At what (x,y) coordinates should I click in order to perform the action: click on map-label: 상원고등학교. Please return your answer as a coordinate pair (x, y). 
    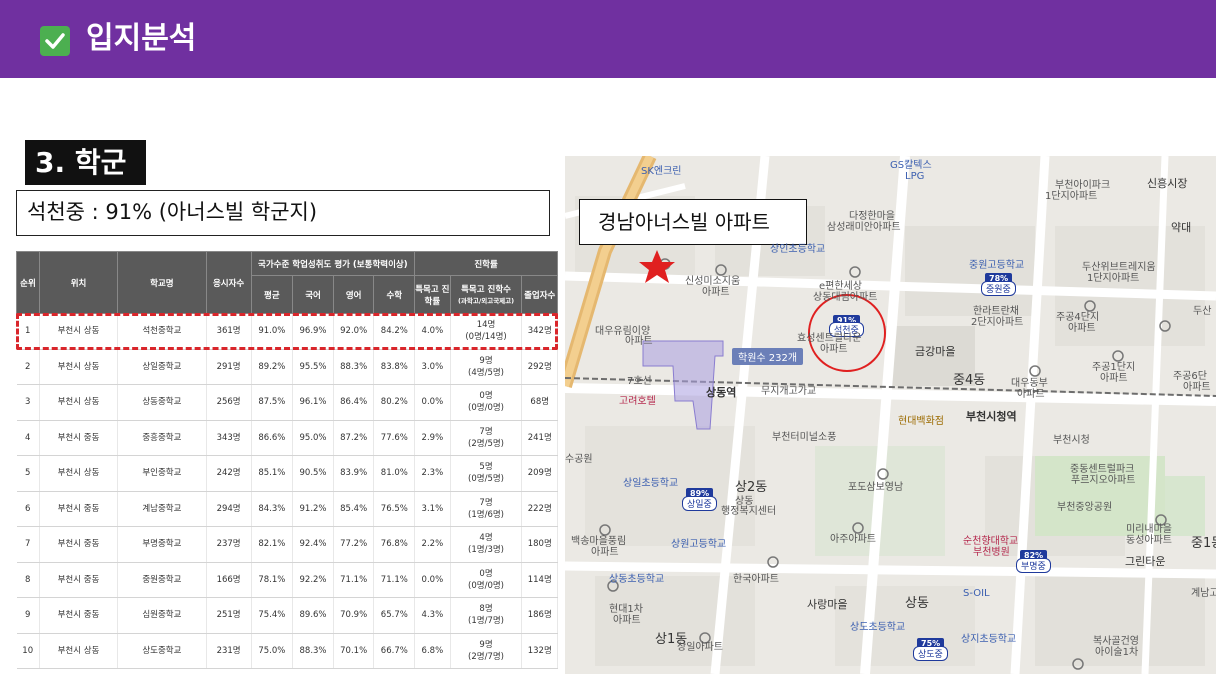
    Looking at the image, I should click on (699, 544).